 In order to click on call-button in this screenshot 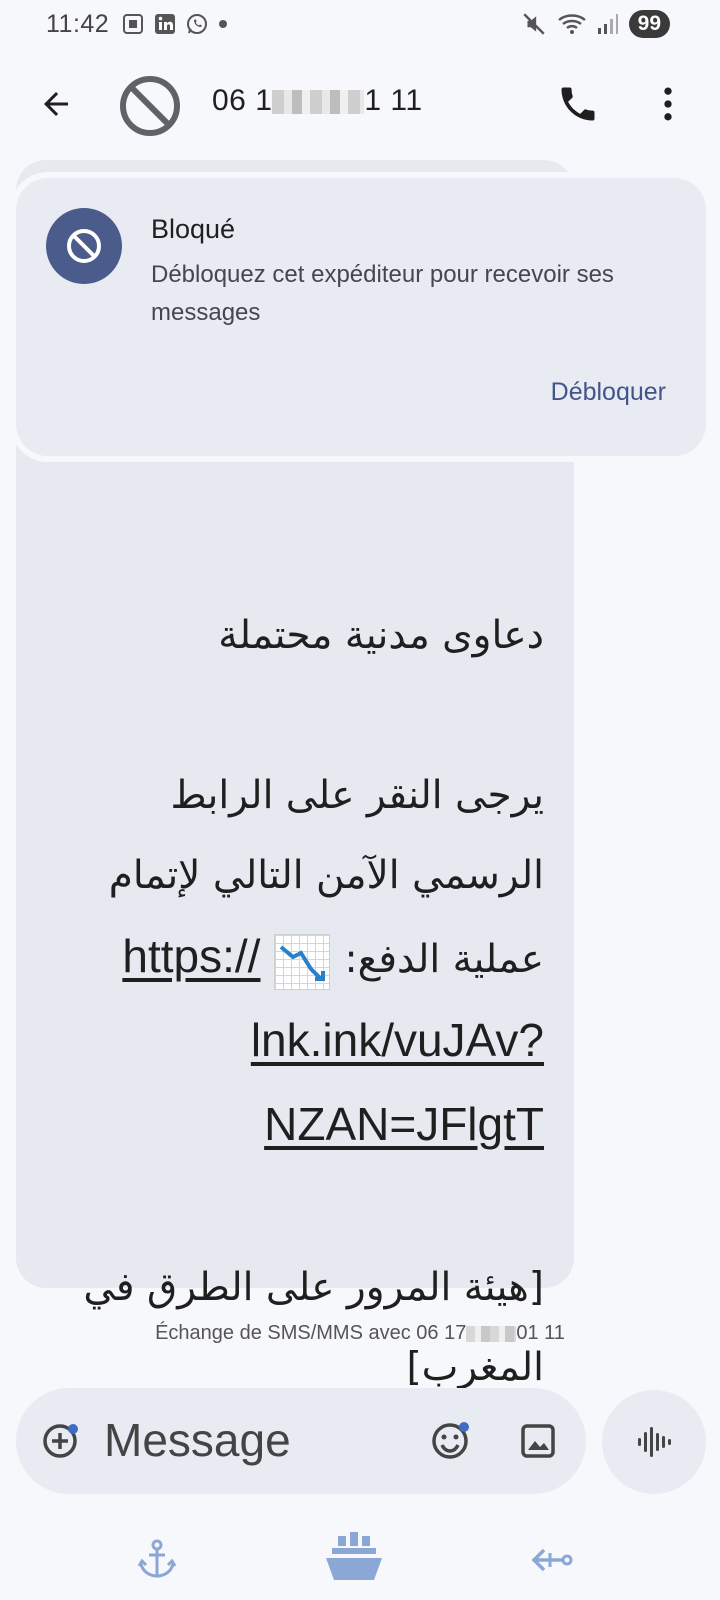, I will do `click(578, 104)`.